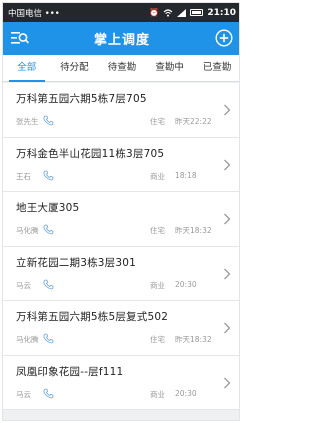 This screenshot has width=320, height=423. I want to click on signal-icon, so click(182, 12).